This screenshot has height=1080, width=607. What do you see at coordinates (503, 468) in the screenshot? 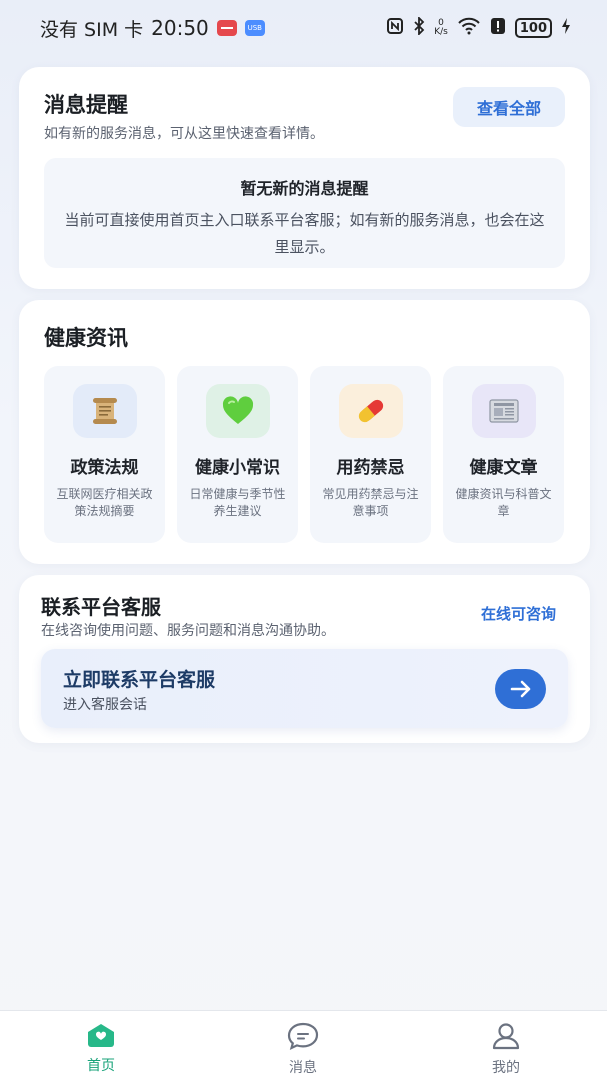
I see `tile-health-articles-name: 健康文章` at bounding box center [503, 468].